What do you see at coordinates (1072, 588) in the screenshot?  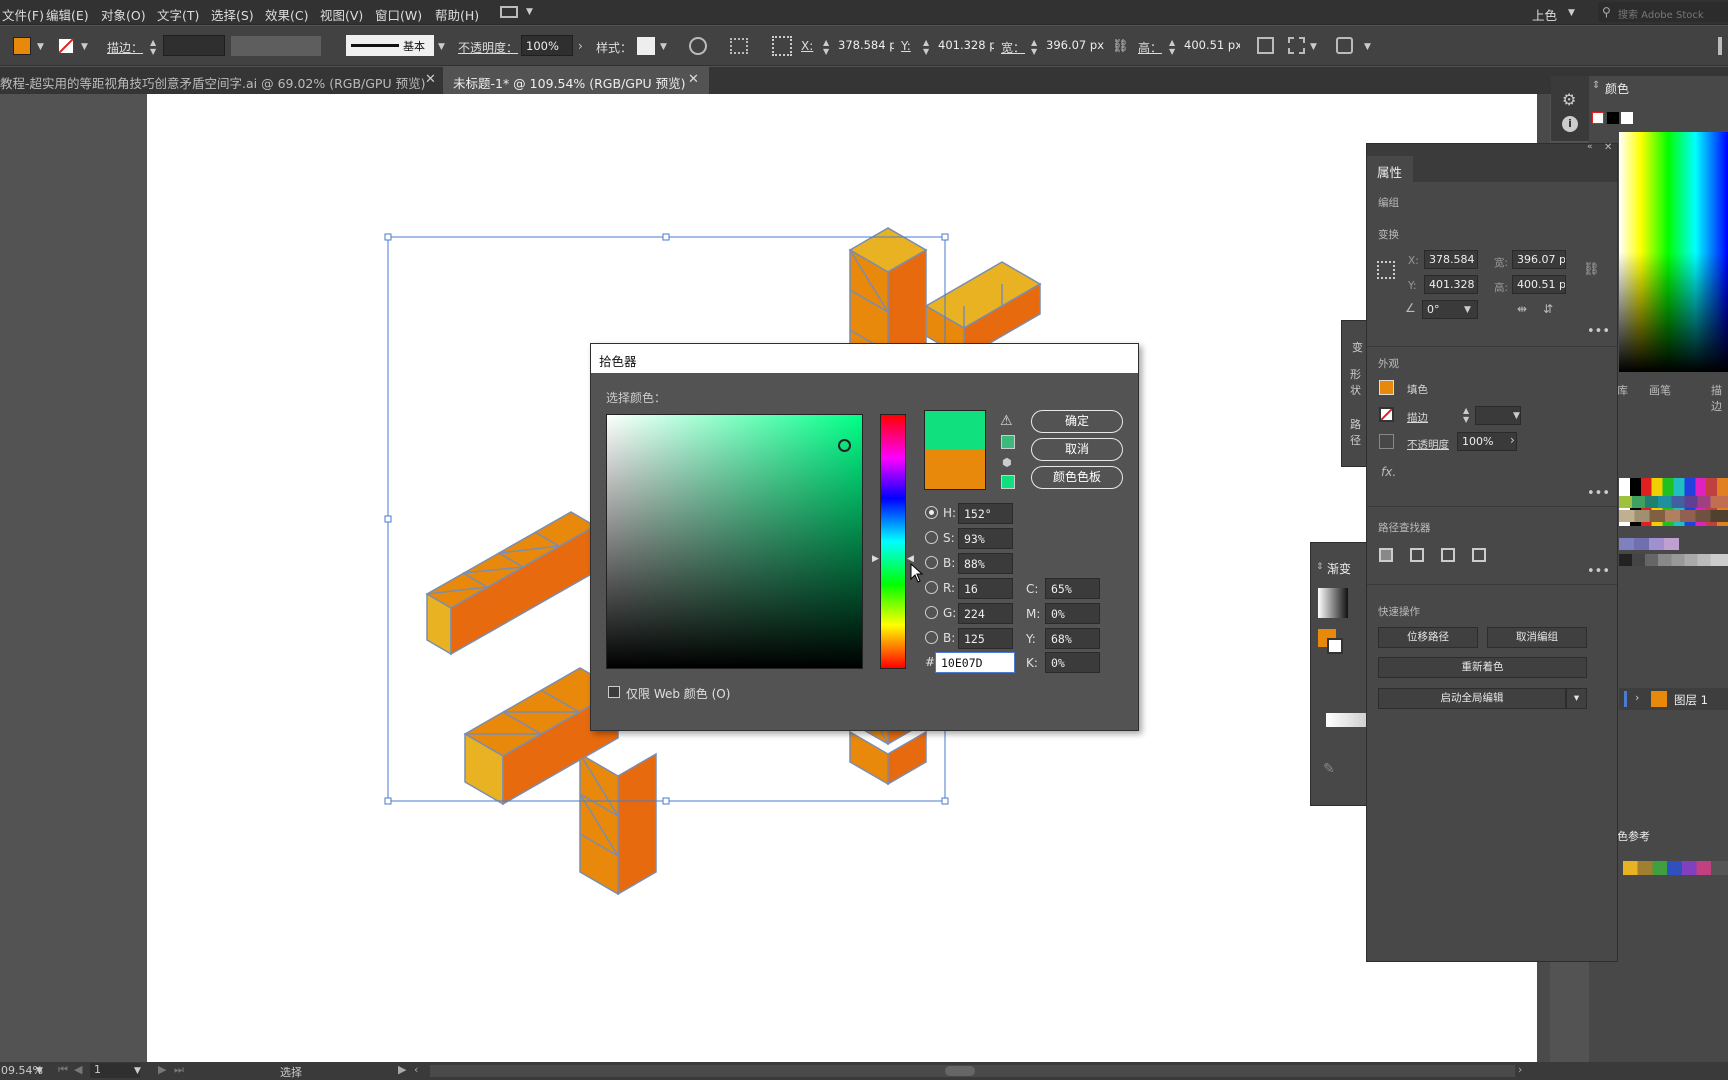 I see `cyan-input: 65%` at bounding box center [1072, 588].